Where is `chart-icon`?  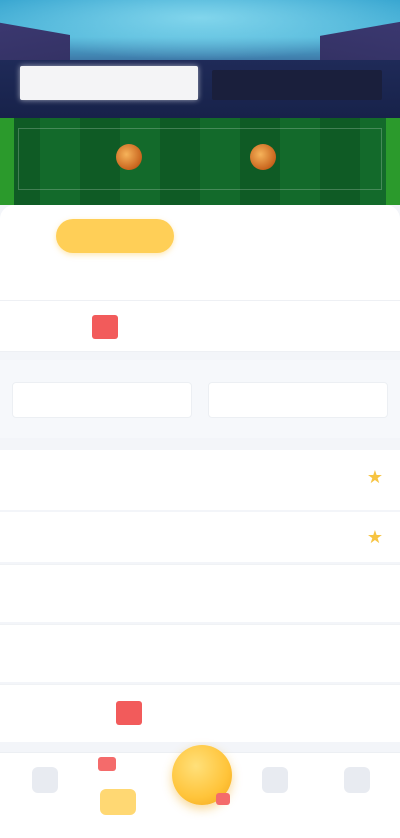 chart-icon is located at coordinates (275, 780).